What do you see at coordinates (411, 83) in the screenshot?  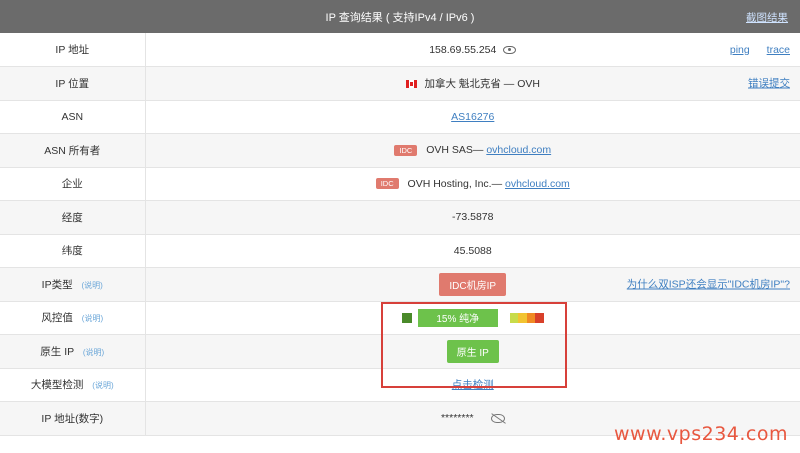 I see `canada-flag-icon` at bounding box center [411, 83].